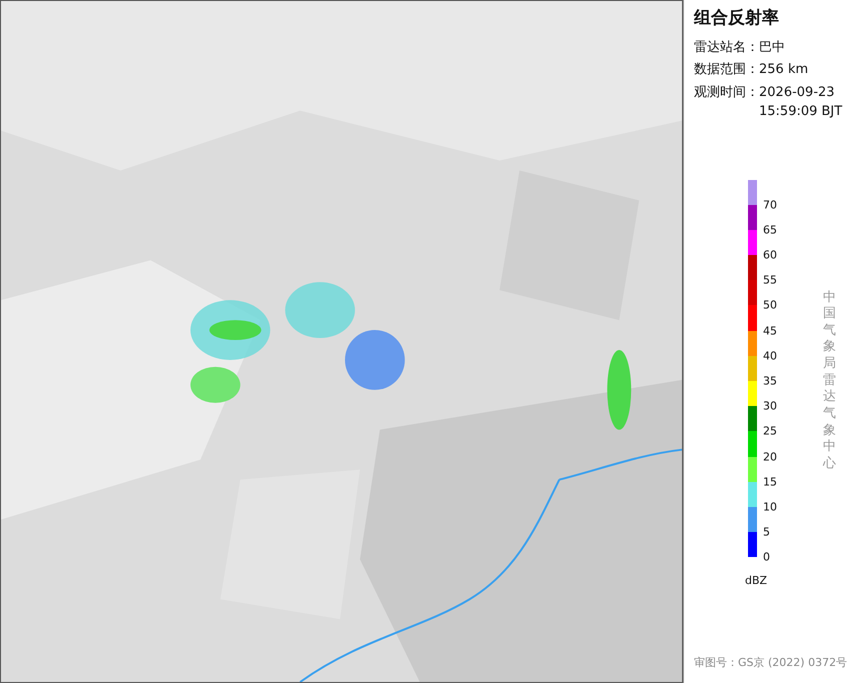 The height and width of the screenshot is (683, 860). What do you see at coordinates (770, 280) in the screenshot?
I see `scale-label: 55` at bounding box center [770, 280].